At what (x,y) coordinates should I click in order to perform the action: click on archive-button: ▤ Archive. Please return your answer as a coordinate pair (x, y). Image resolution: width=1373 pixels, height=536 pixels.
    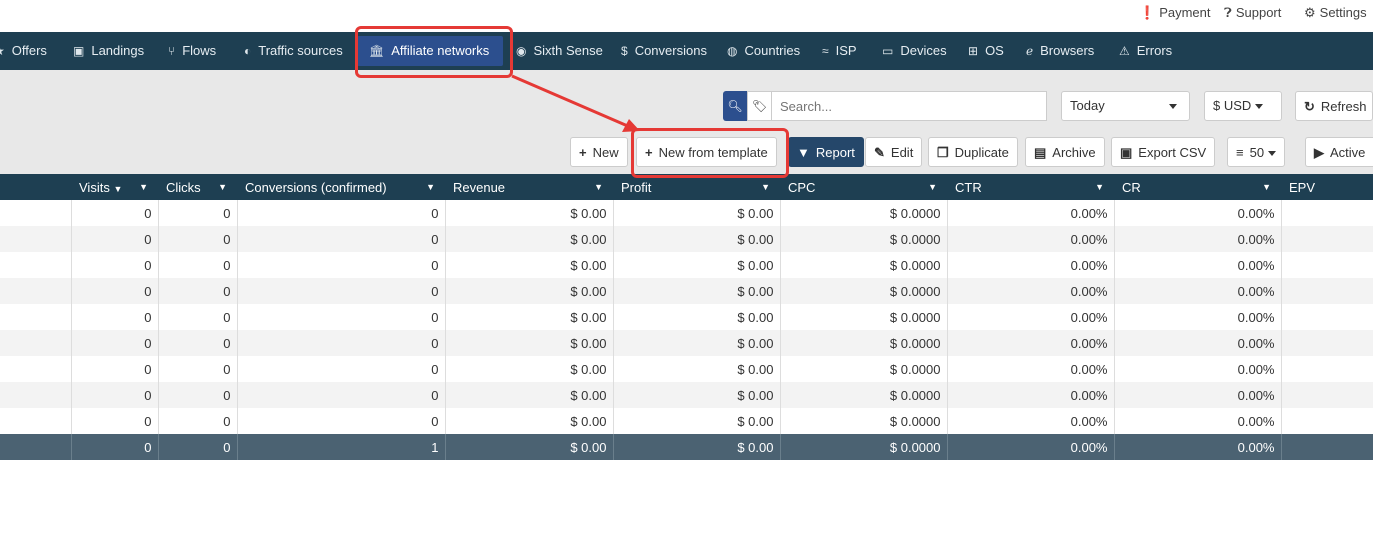
    Looking at the image, I should click on (1065, 152).